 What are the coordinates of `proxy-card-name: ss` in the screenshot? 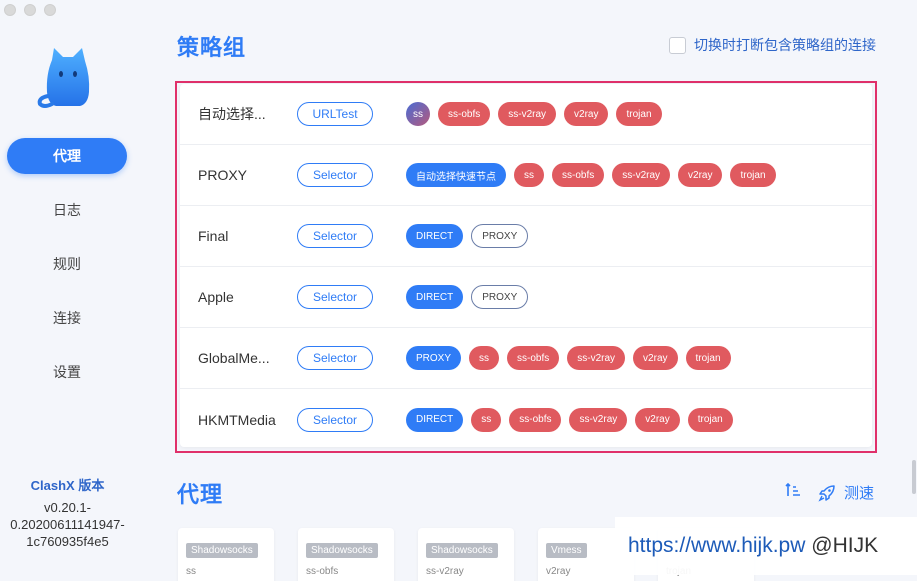 It's located at (191, 571).